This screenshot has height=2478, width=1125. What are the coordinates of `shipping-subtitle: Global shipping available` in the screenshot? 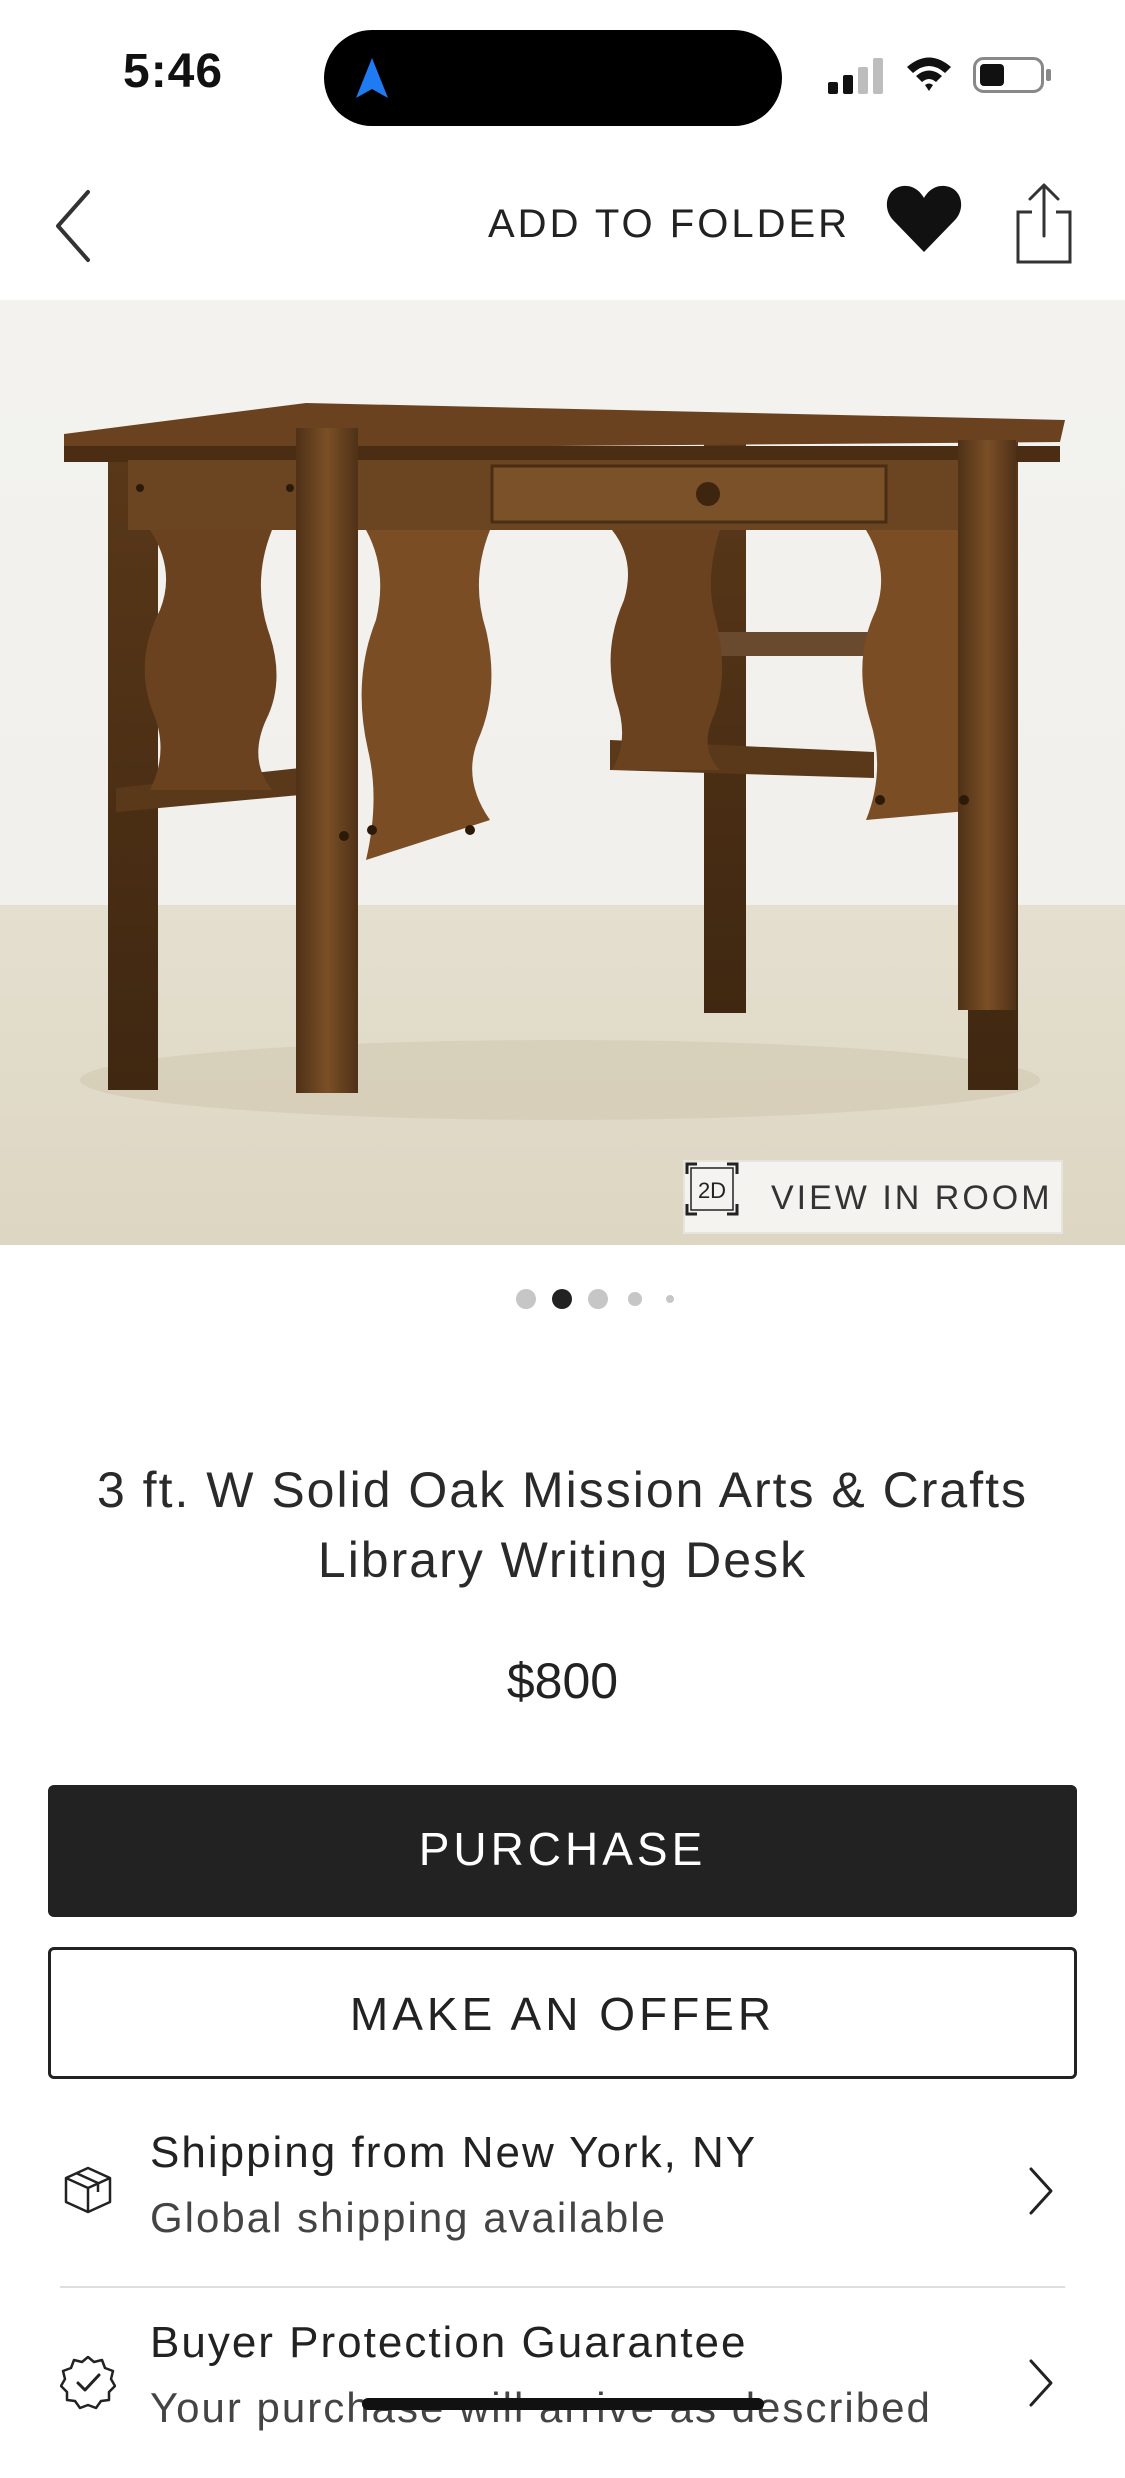 It's located at (408, 2217).